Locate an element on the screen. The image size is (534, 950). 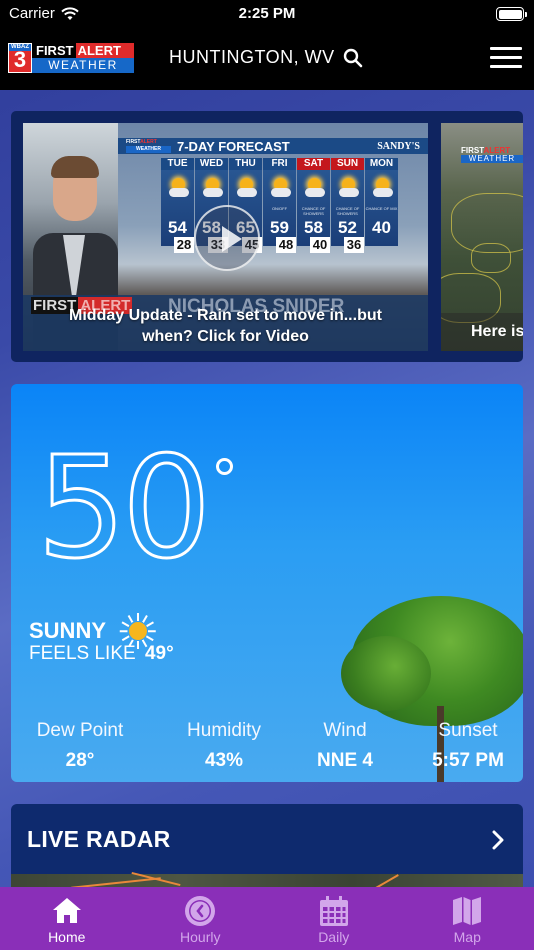
graphic-first: FIRST is located at coordinates (133, 142).